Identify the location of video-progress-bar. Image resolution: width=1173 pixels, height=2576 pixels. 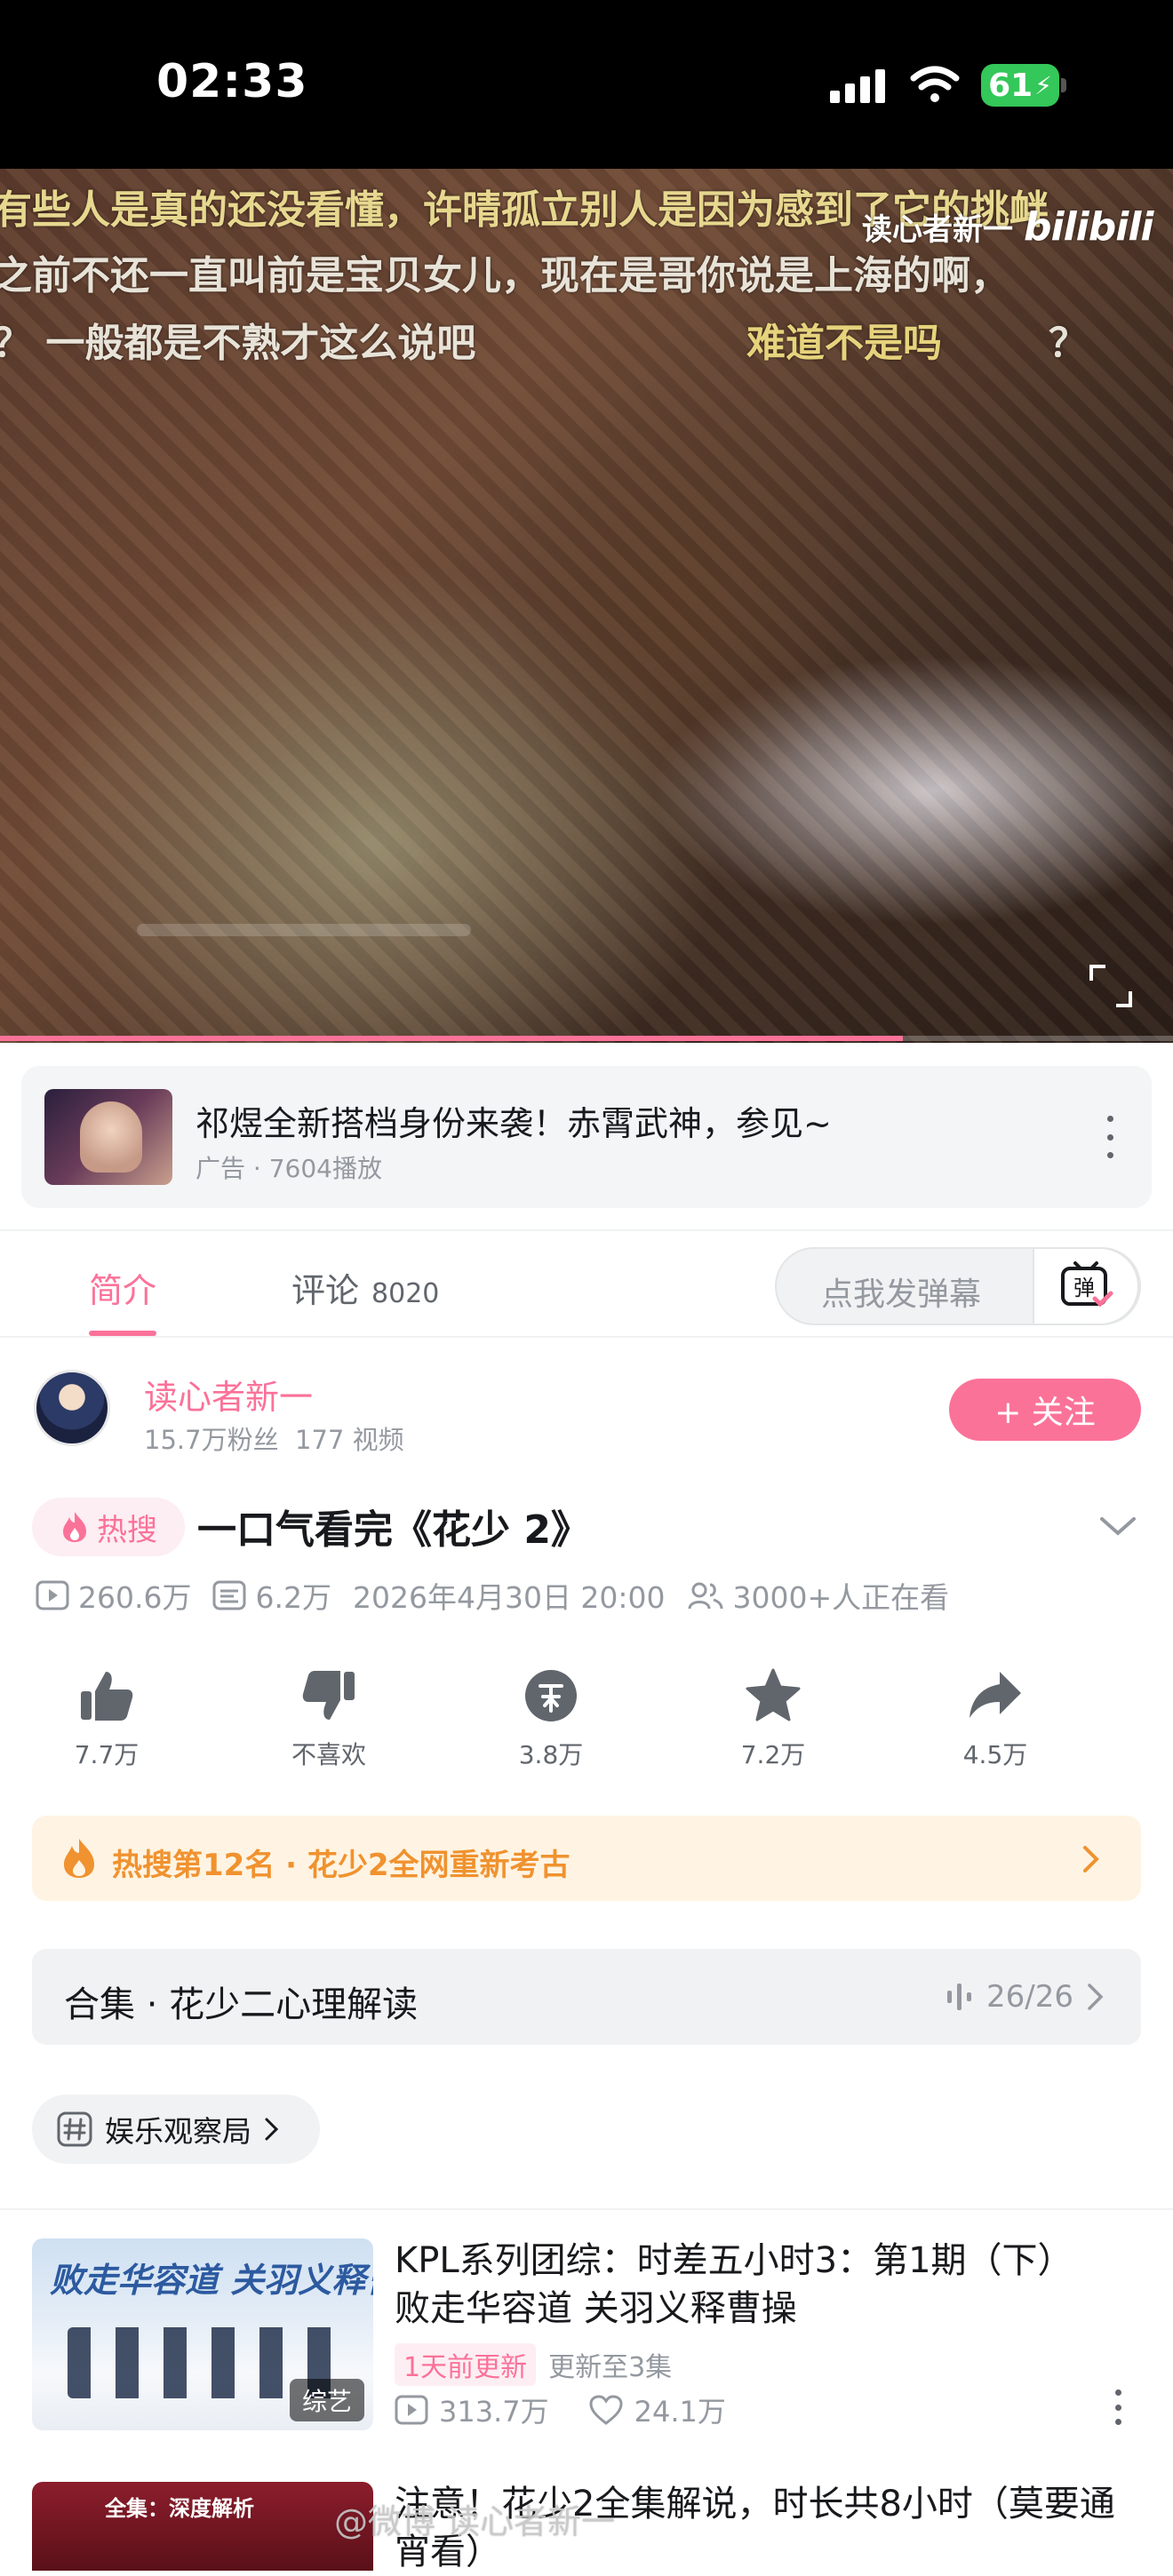
(586, 1038).